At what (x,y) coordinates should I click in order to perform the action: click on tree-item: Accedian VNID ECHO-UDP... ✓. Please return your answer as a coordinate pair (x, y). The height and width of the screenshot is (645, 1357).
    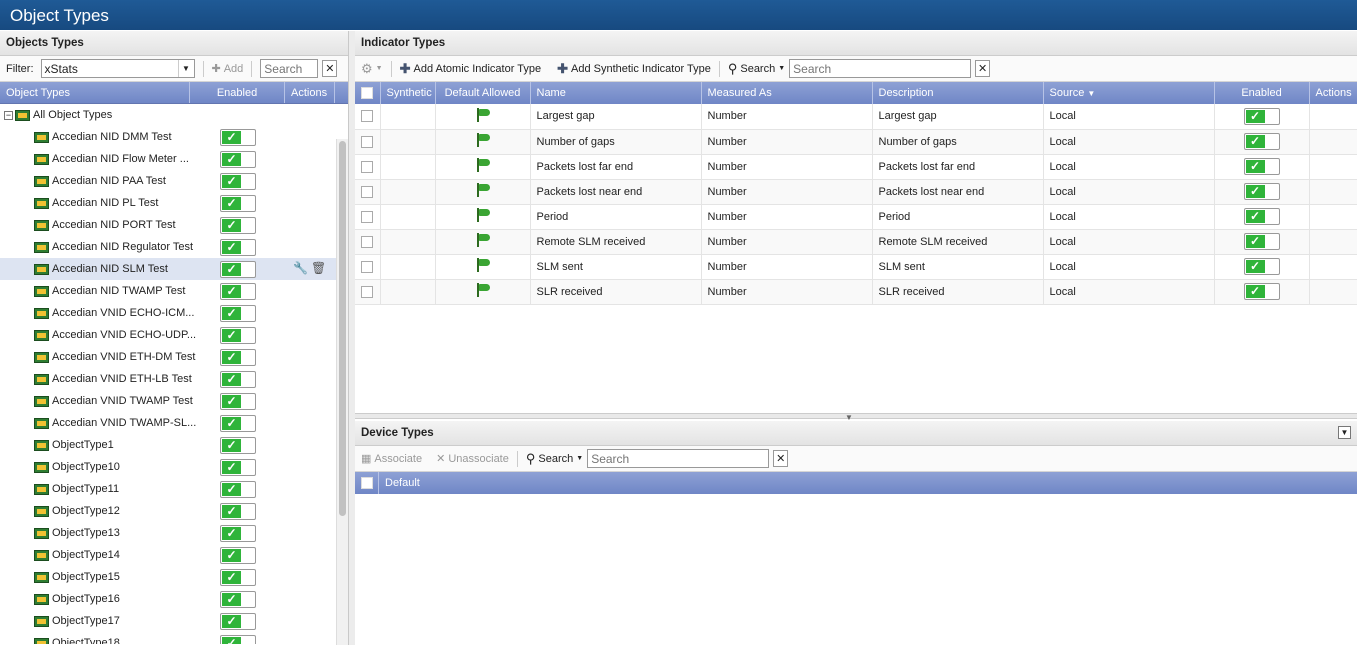
    Looking at the image, I should click on (174, 335).